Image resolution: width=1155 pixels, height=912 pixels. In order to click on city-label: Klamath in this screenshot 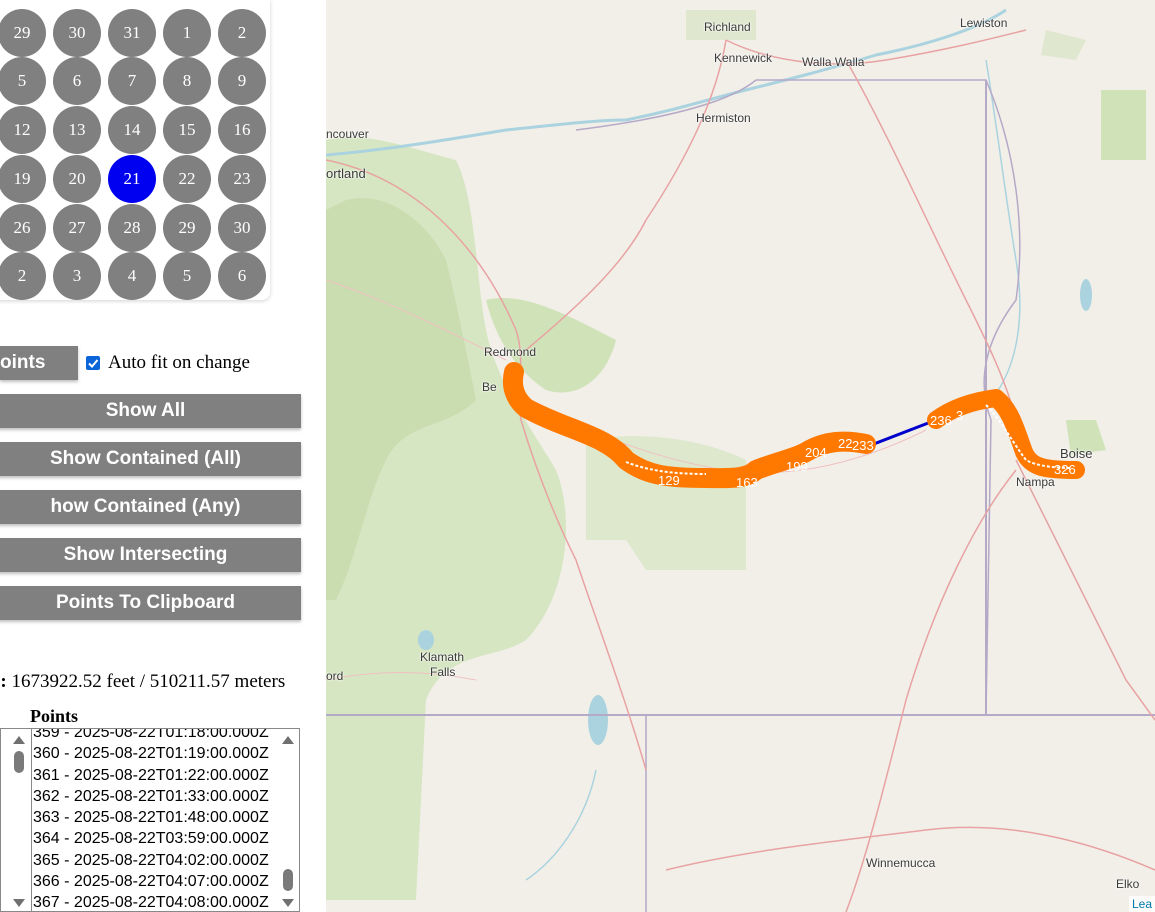, I will do `click(442, 657)`.